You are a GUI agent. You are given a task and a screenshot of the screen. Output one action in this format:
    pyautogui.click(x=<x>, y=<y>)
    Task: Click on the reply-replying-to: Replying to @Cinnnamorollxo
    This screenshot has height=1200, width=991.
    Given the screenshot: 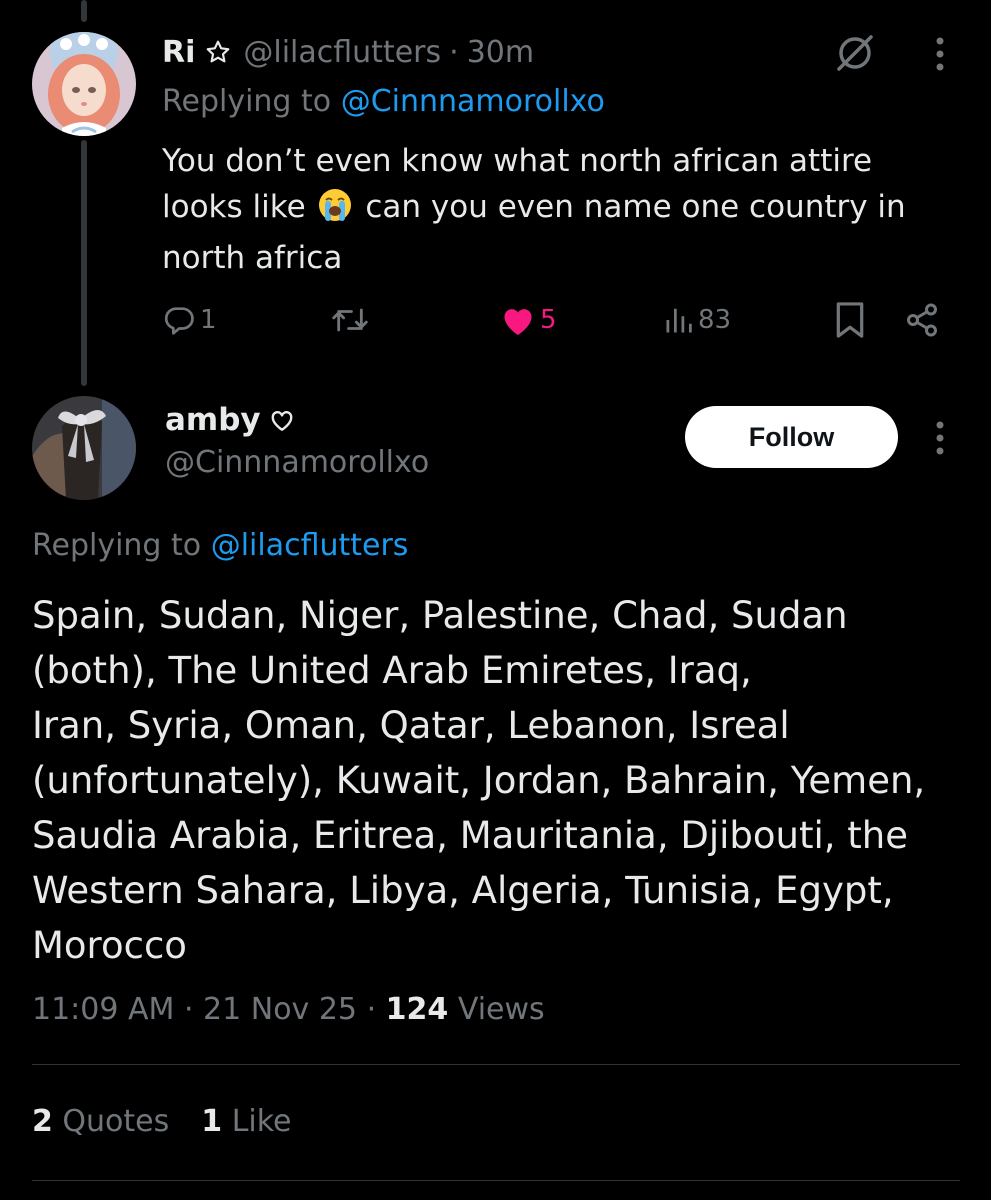 What is the action you would take?
    pyautogui.click(x=383, y=101)
    